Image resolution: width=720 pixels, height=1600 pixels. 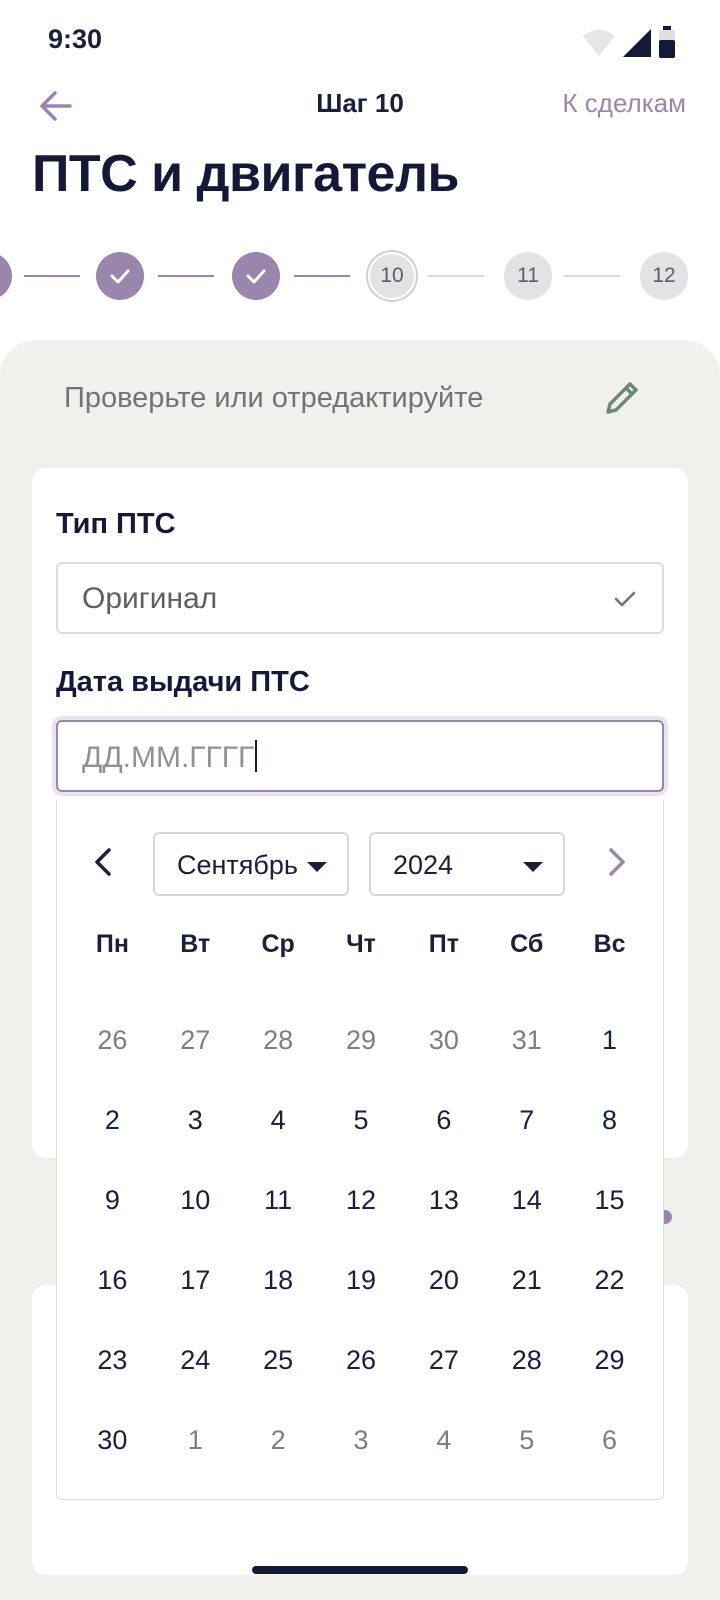 I want to click on prev-month-button, so click(x=105, y=862).